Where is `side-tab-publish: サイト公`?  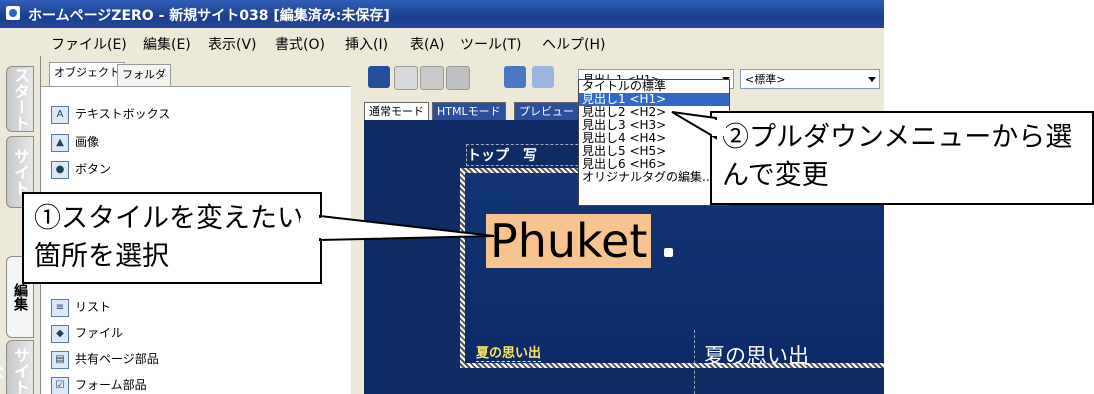 side-tab-publish: サイト公 is located at coordinates (17, 367).